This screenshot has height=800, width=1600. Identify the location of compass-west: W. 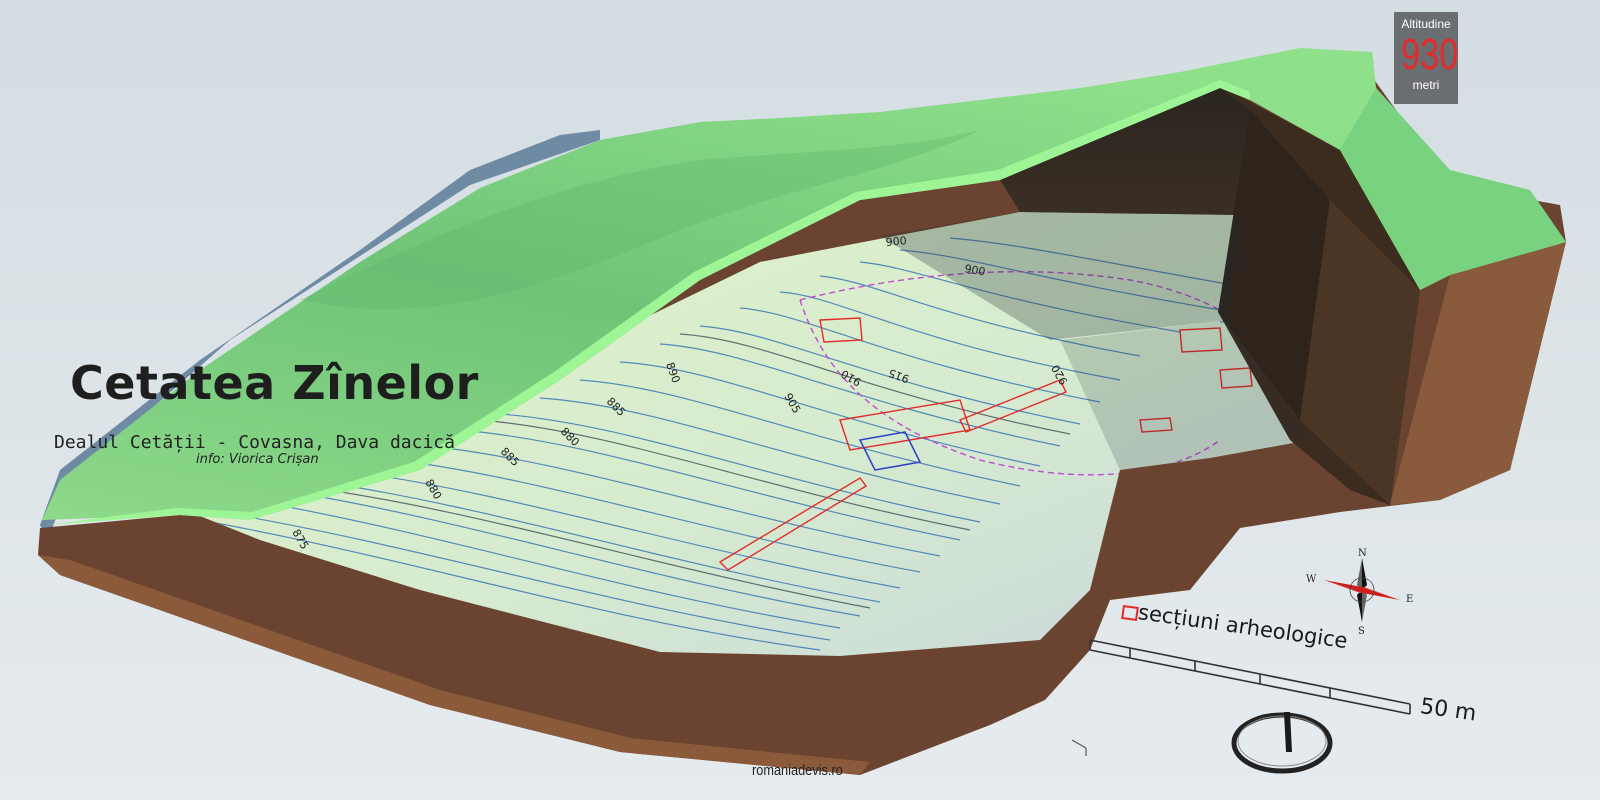
(1311, 579).